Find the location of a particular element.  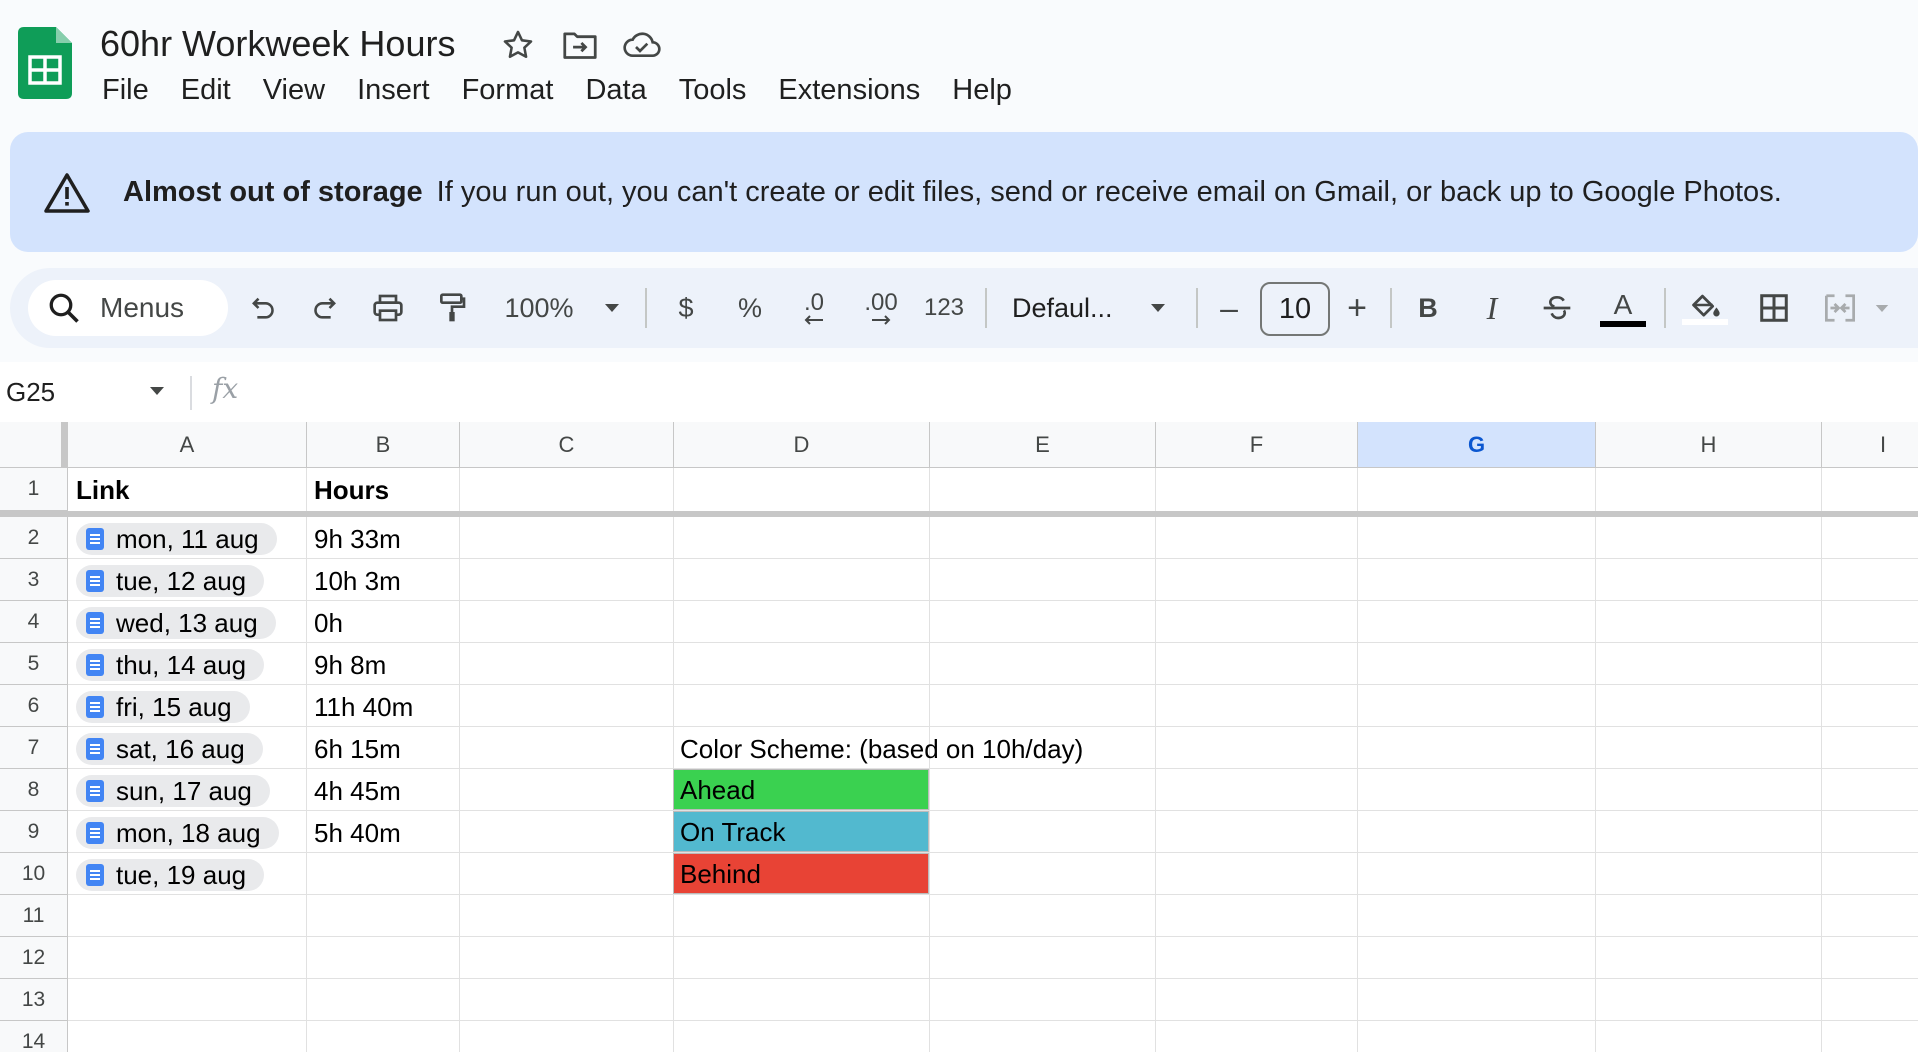

paint-format-icon is located at coordinates (452, 308).